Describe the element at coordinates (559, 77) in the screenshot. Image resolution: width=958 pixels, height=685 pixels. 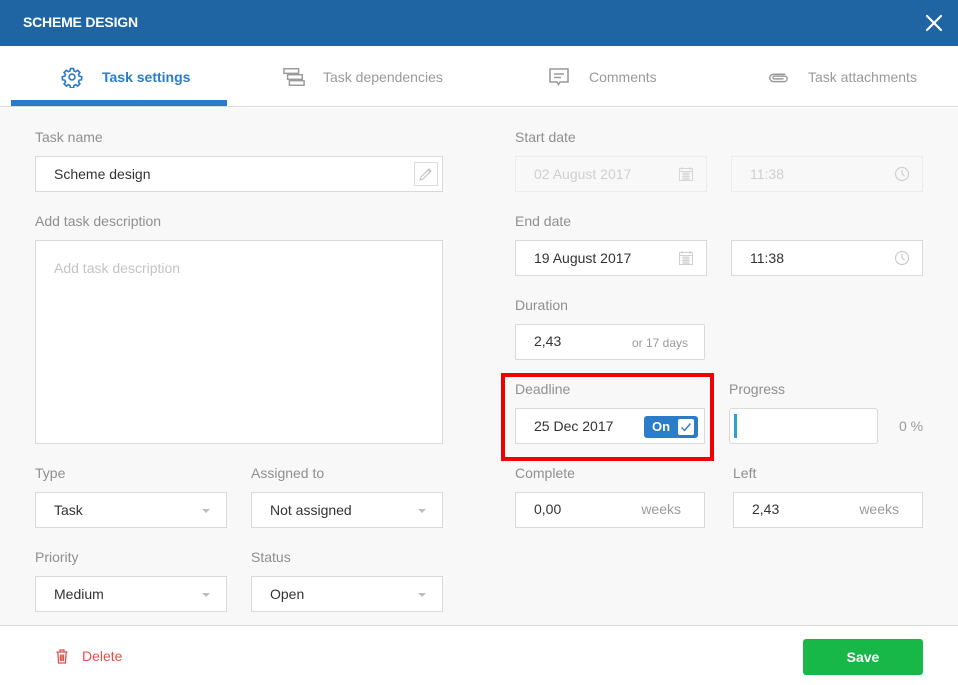
I see `comment-icon` at that location.